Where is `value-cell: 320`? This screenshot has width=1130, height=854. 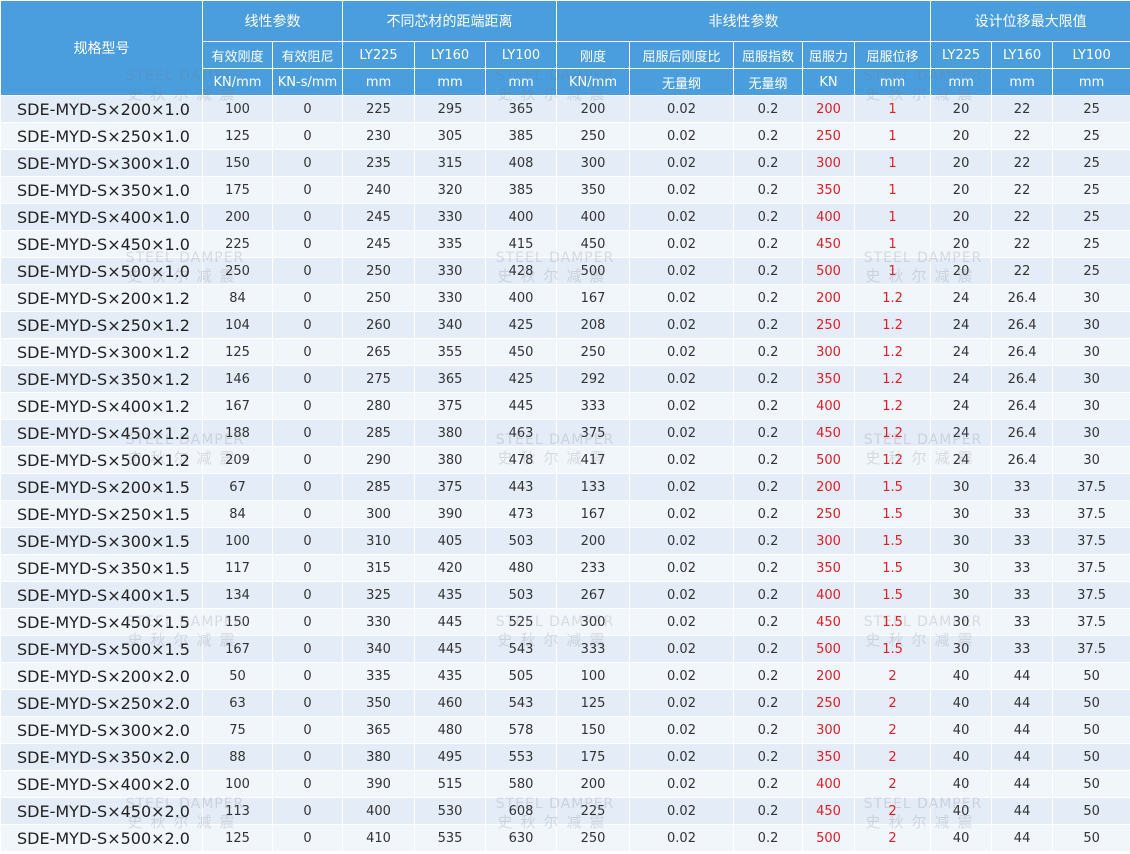
value-cell: 320 is located at coordinates (450, 190).